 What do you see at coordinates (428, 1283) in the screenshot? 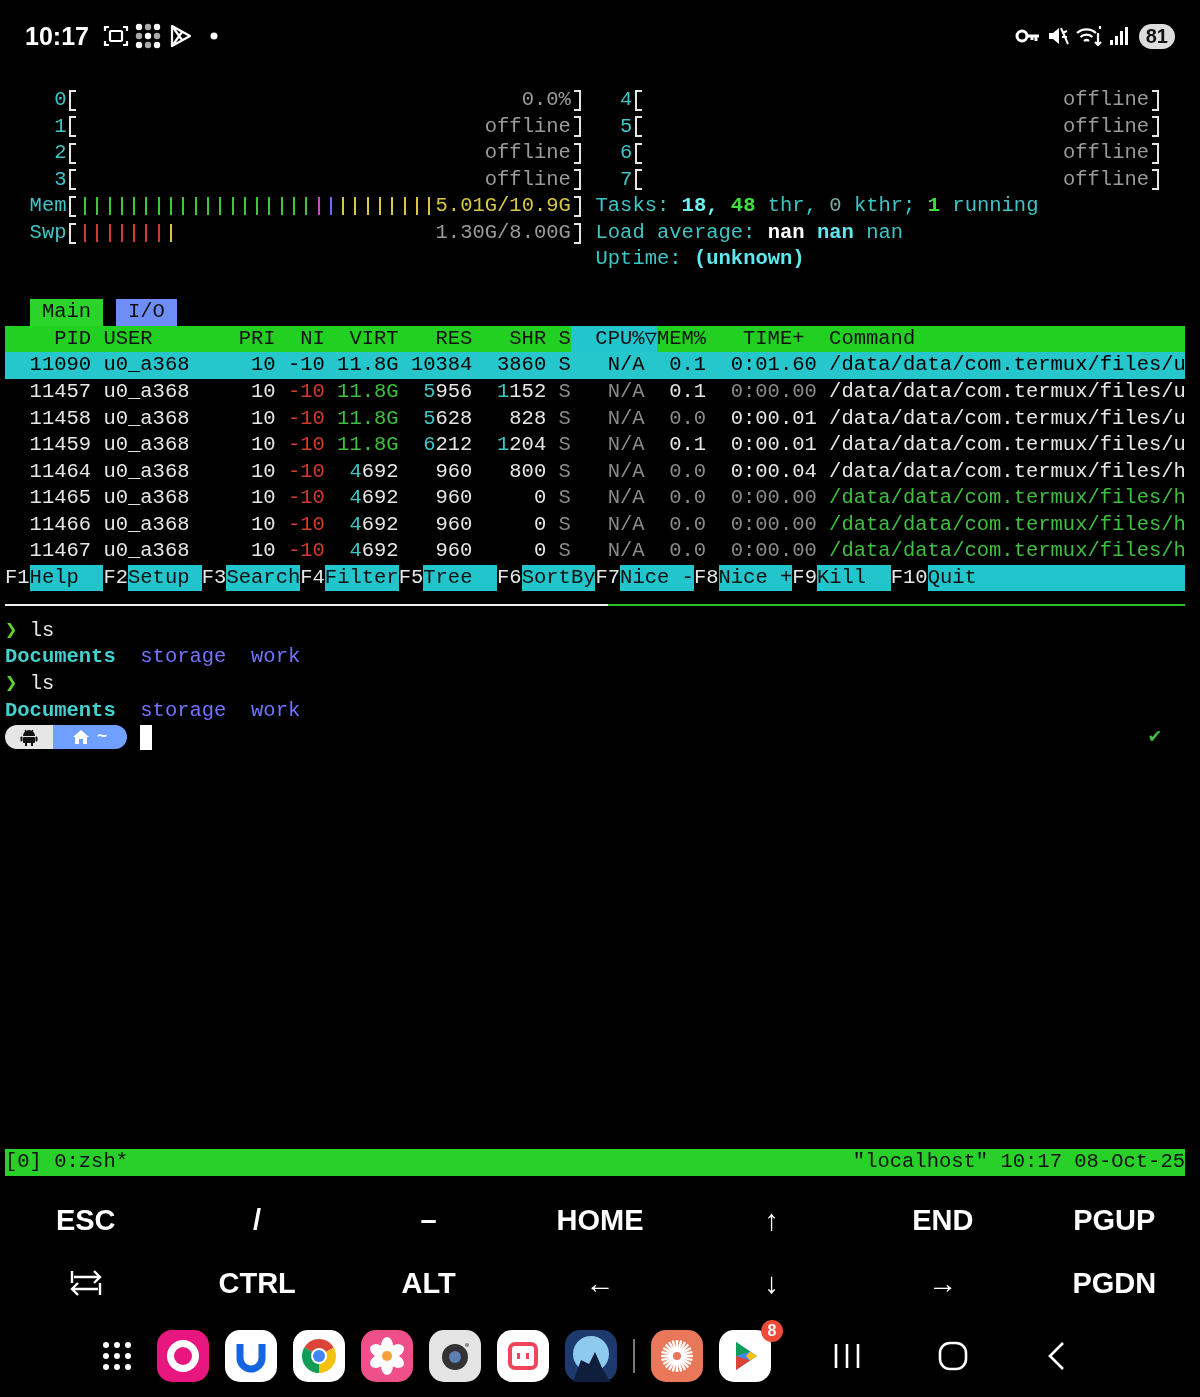
I see `extra-key: ALT` at bounding box center [428, 1283].